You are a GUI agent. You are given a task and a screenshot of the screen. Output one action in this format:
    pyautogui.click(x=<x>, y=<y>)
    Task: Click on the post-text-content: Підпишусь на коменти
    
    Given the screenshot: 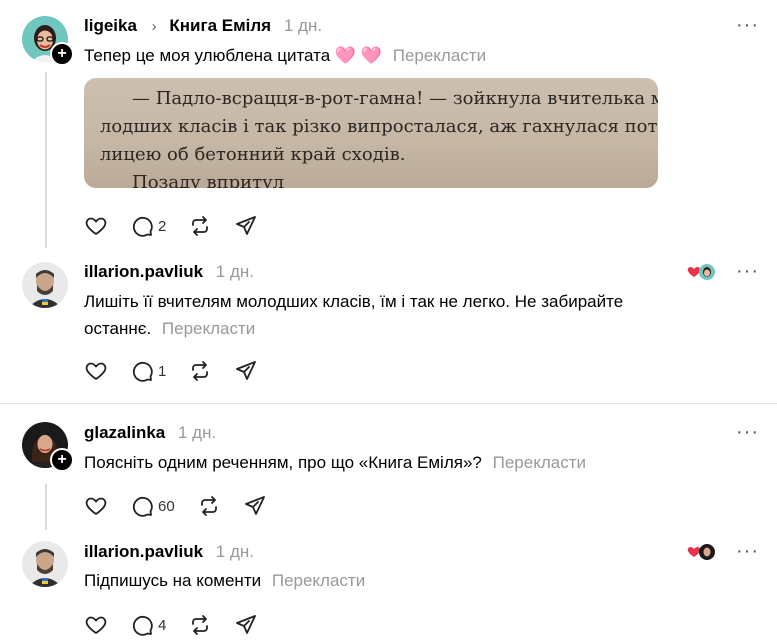 What is the action you would take?
    pyautogui.click(x=173, y=580)
    